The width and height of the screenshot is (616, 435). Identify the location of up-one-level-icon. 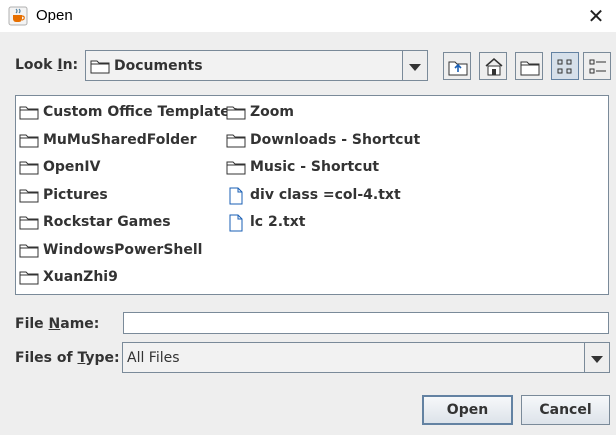
(458, 68).